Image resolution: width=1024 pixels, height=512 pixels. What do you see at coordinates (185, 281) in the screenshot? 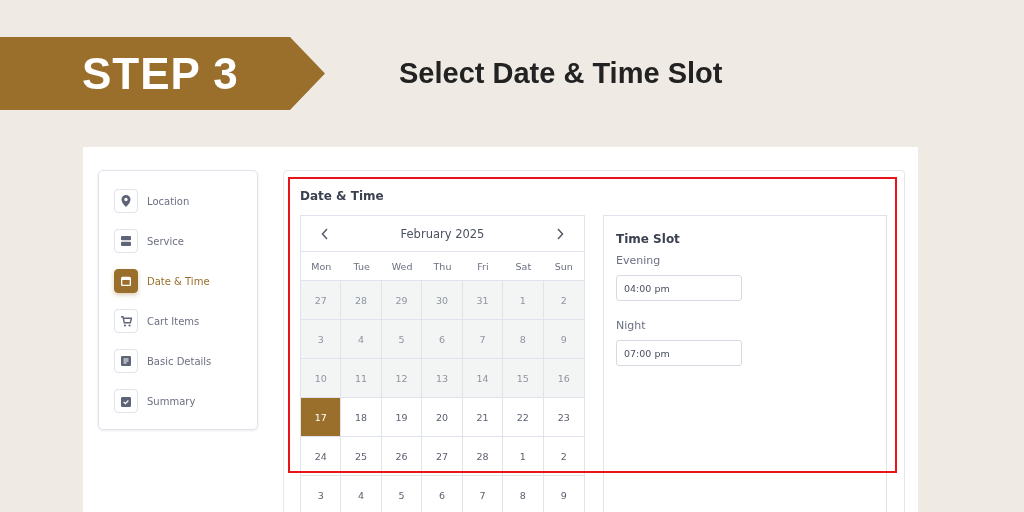
I see `step-item: Date & Time` at bounding box center [185, 281].